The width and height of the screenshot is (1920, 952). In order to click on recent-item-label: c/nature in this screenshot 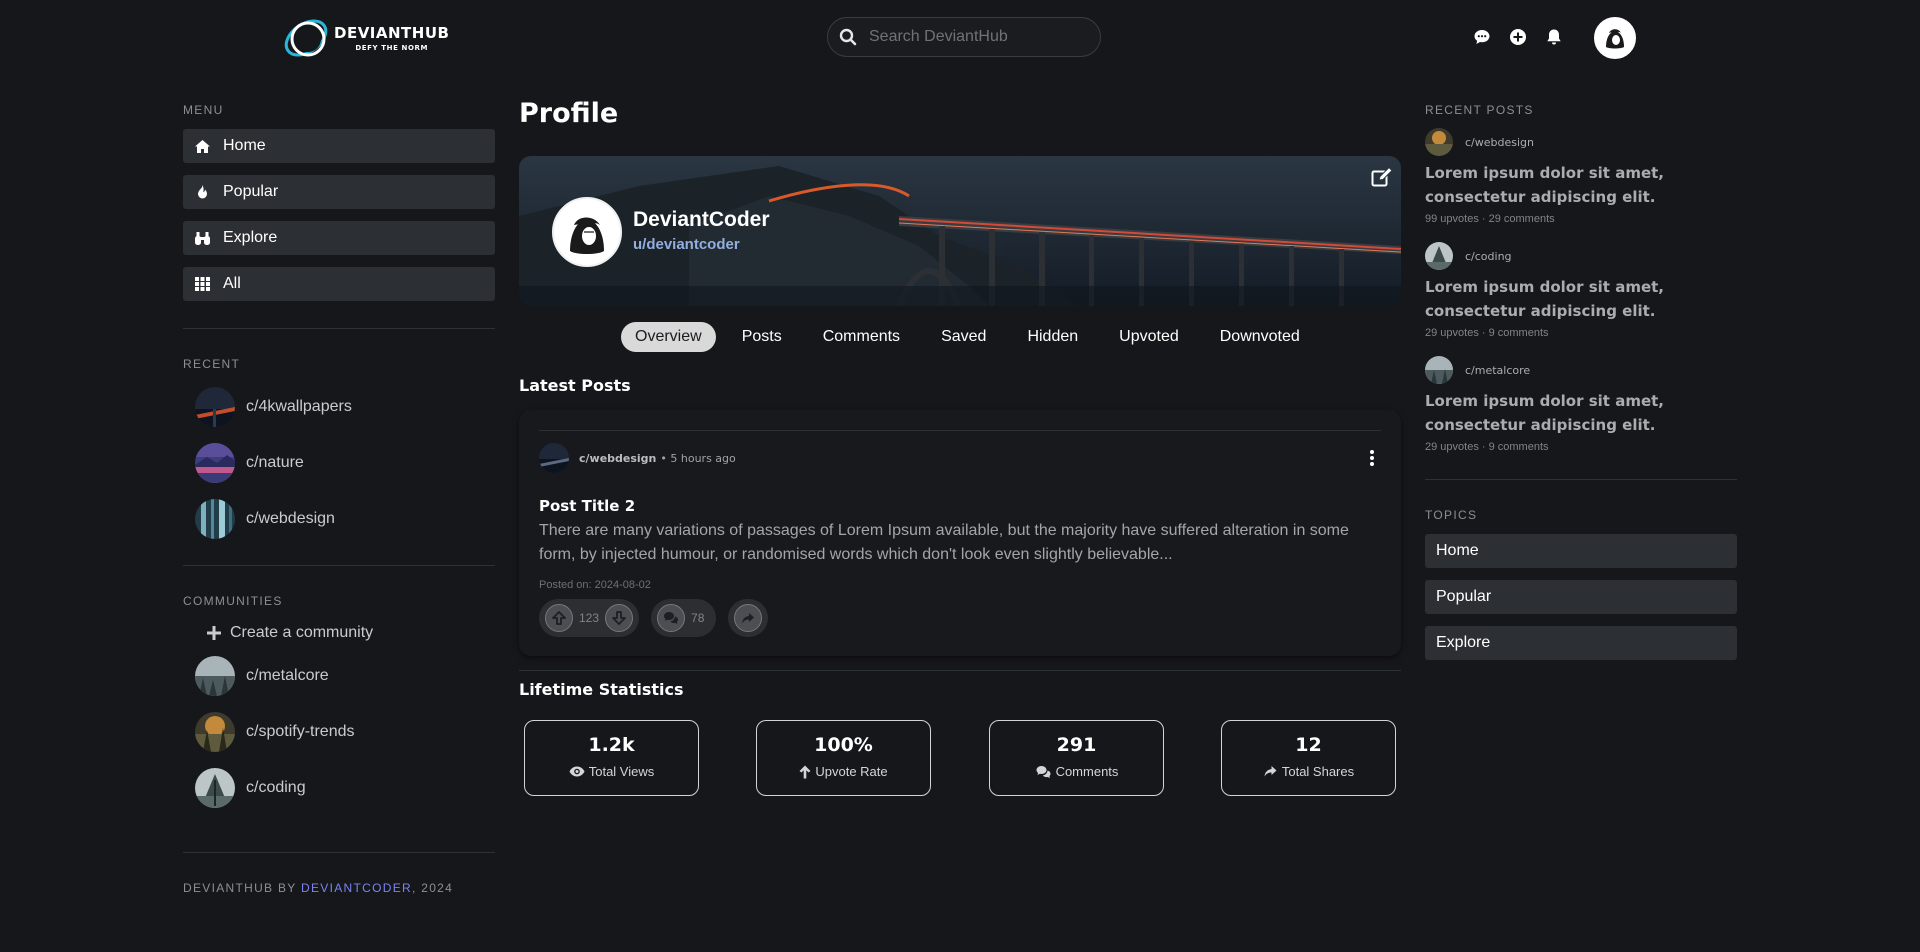, I will do `click(275, 462)`.